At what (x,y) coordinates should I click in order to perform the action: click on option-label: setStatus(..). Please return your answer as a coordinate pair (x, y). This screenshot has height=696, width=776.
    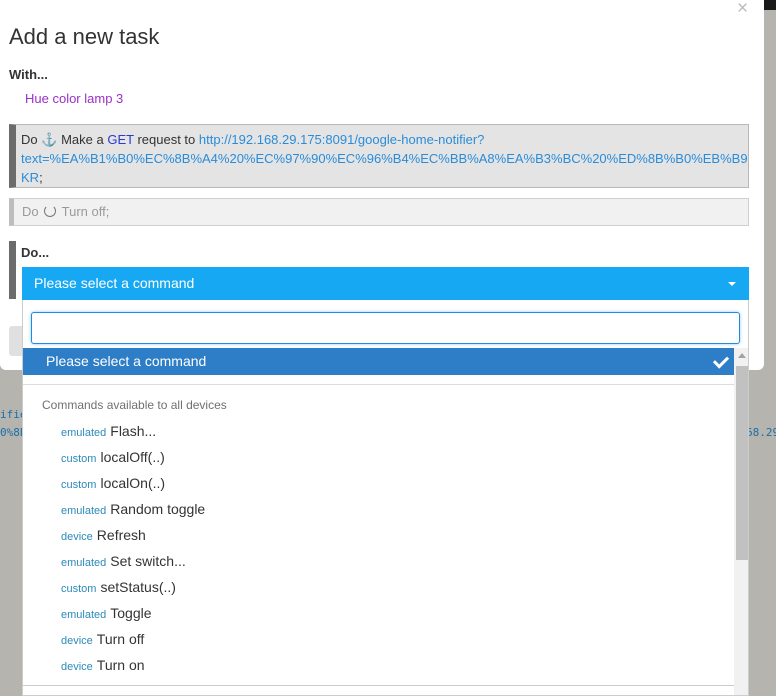
    Looking at the image, I should click on (138, 587).